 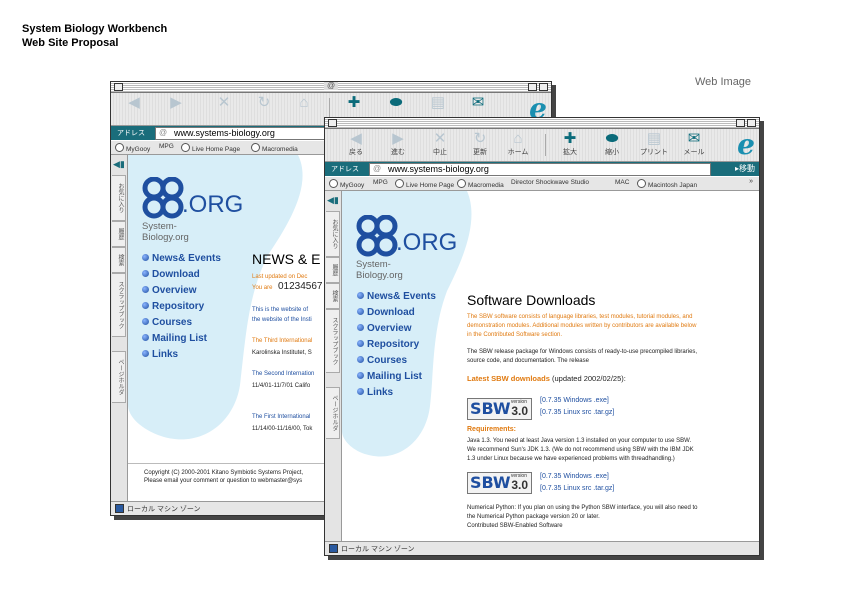 What do you see at coordinates (282, 320) in the screenshot?
I see `intro-line2: the website of the Insti` at bounding box center [282, 320].